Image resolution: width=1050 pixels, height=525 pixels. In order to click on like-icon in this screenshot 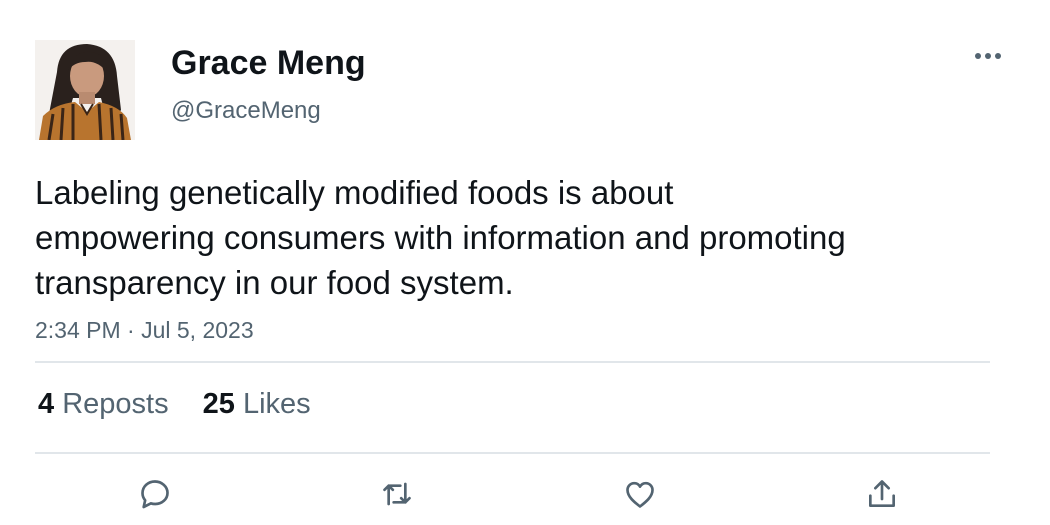, I will do `click(640, 494)`.